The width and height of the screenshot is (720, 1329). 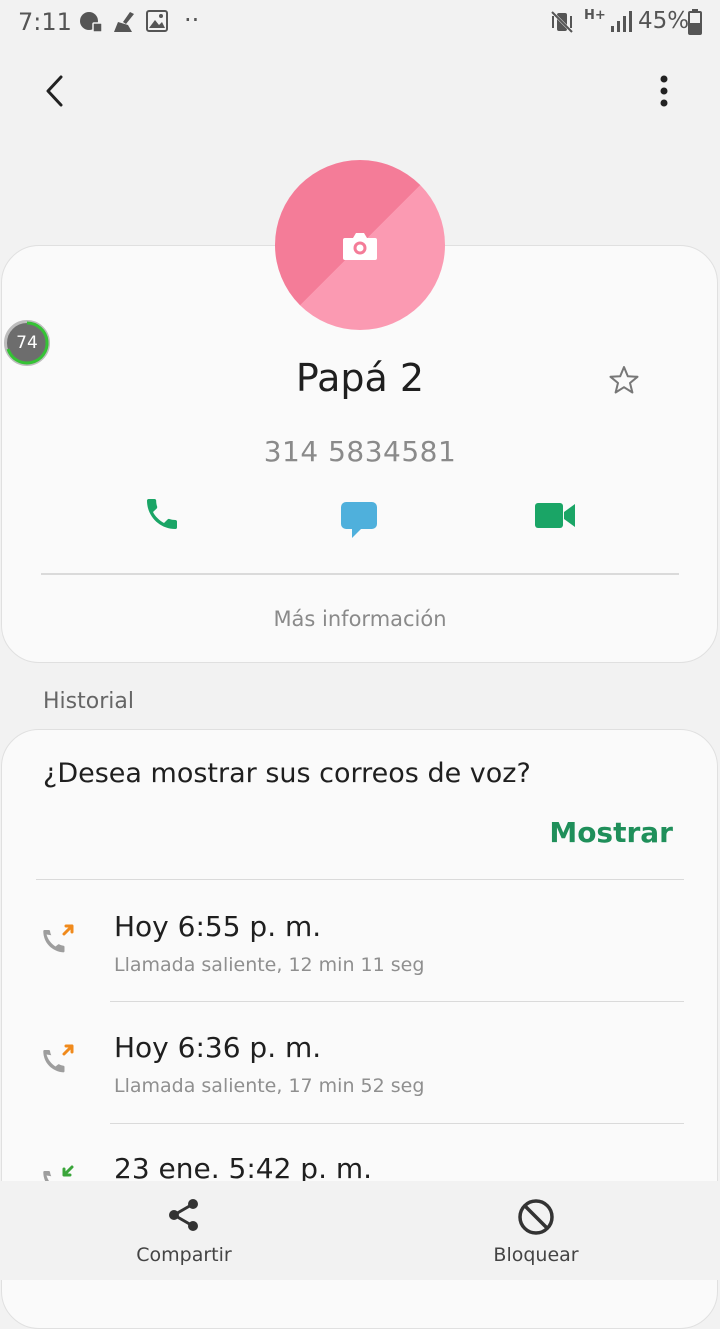 I want to click on message-bubble-icon, so click(x=359, y=520).